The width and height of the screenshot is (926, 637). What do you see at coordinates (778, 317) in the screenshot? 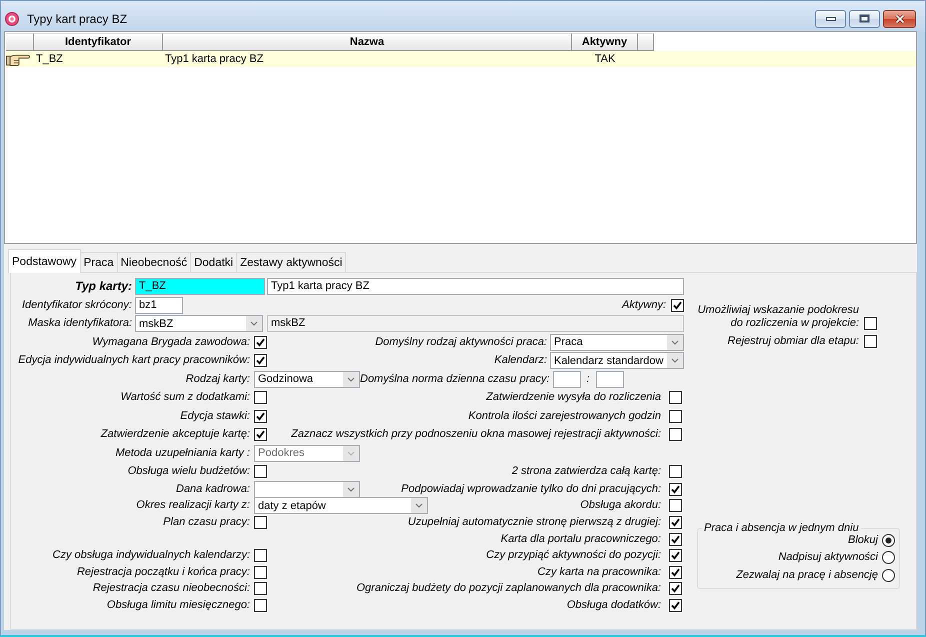
I see `field-label: Umożliwiaj wskazanie podokresu do rozliczenia w projekcie:` at bounding box center [778, 317].